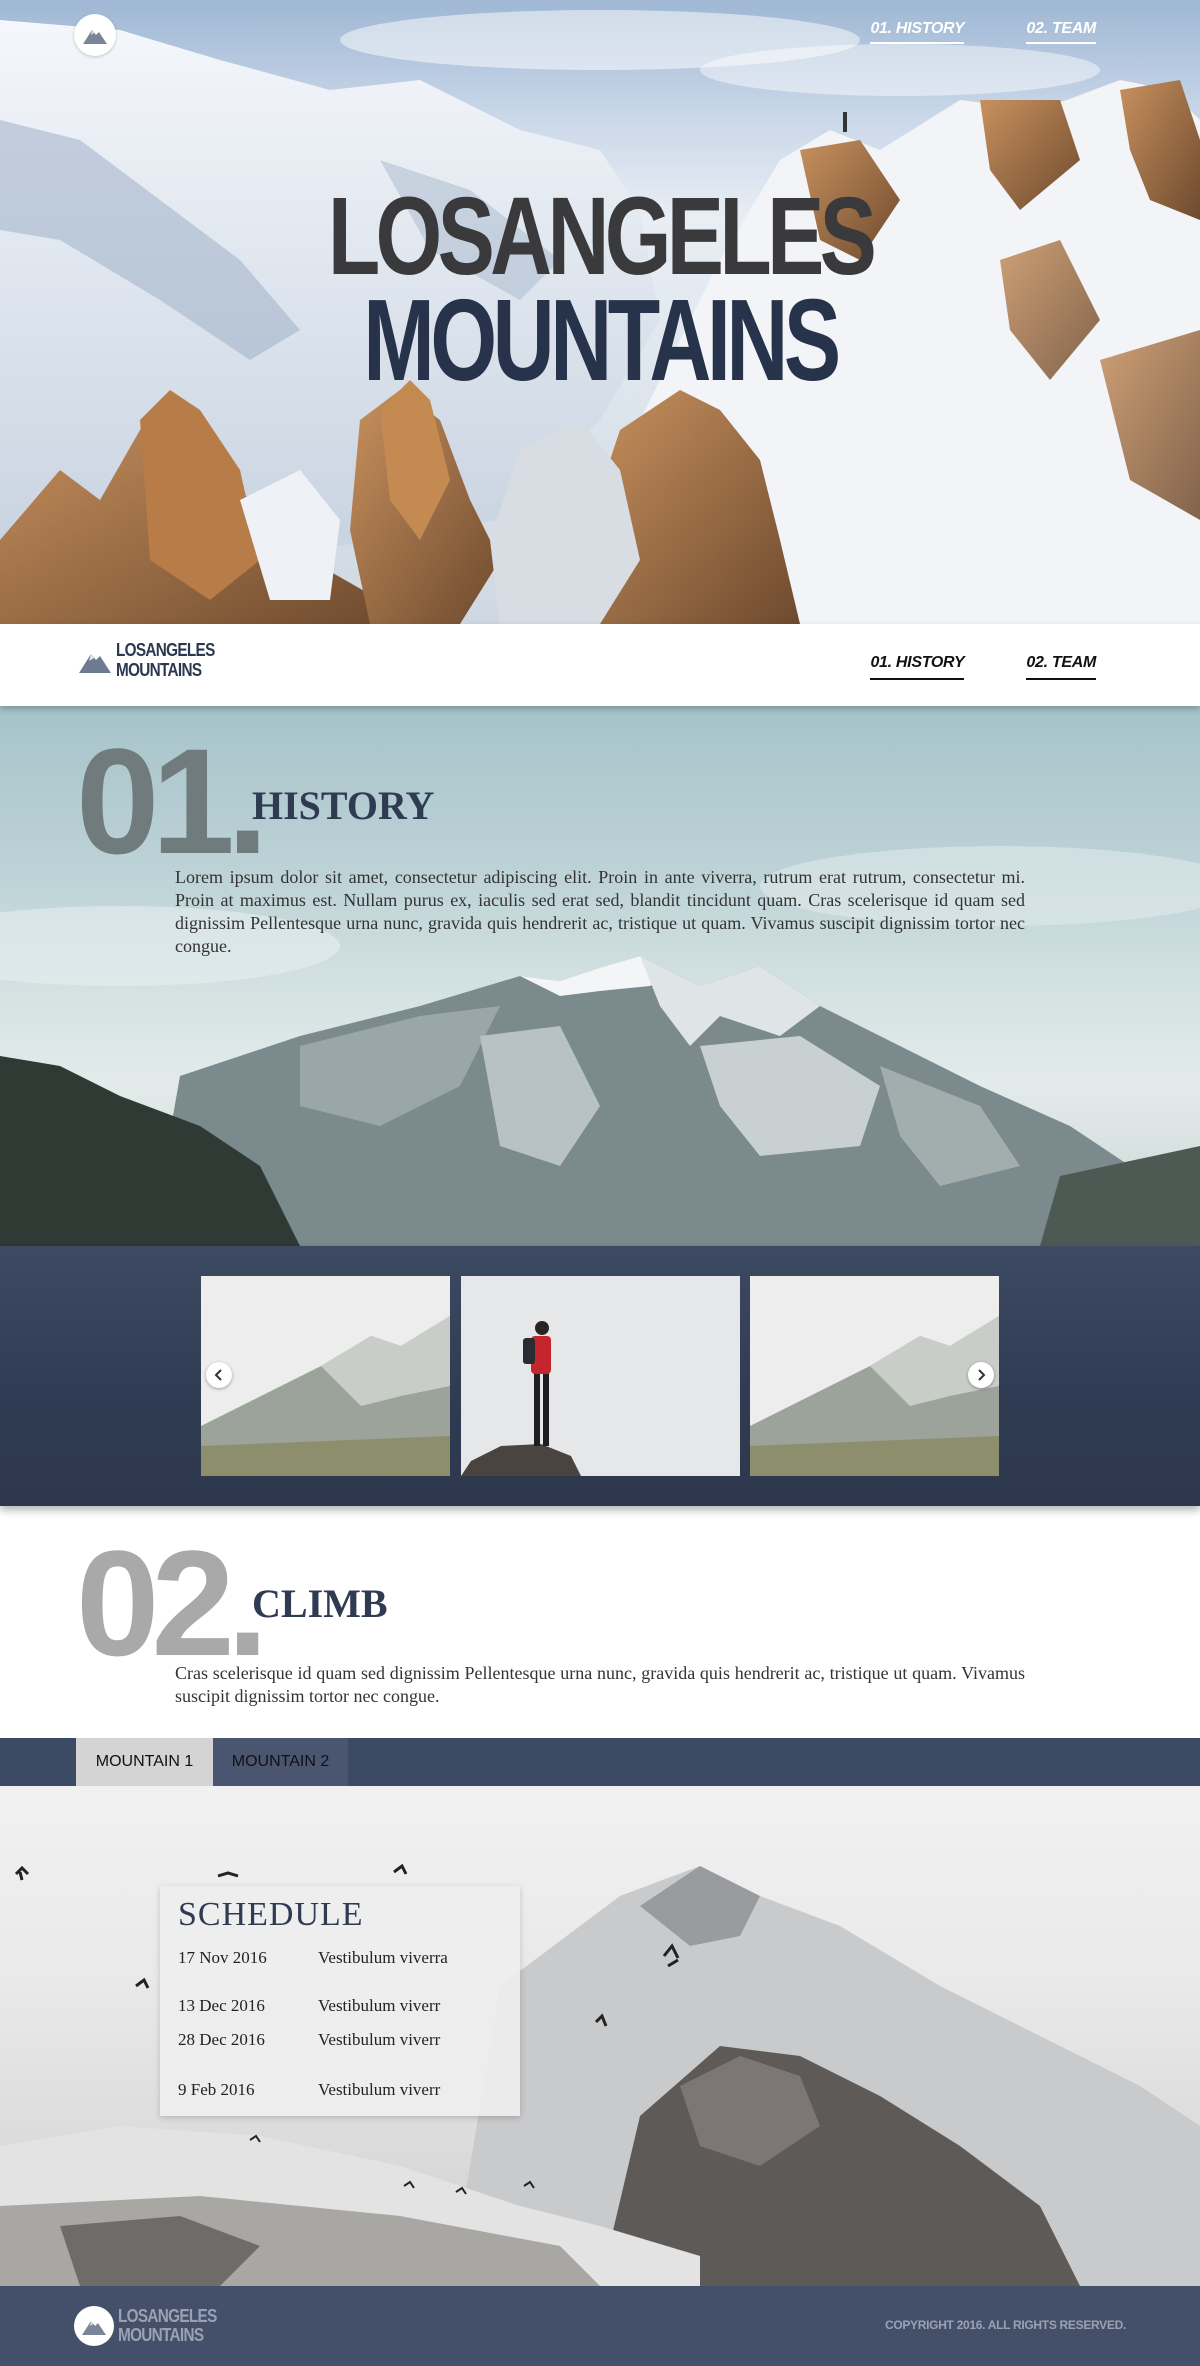 Image resolution: width=1200 pixels, height=2366 pixels. Describe the element at coordinates (159, 670) in the screenshot. I see `navbar-logo-line2: MOUNTAINS` at that location.